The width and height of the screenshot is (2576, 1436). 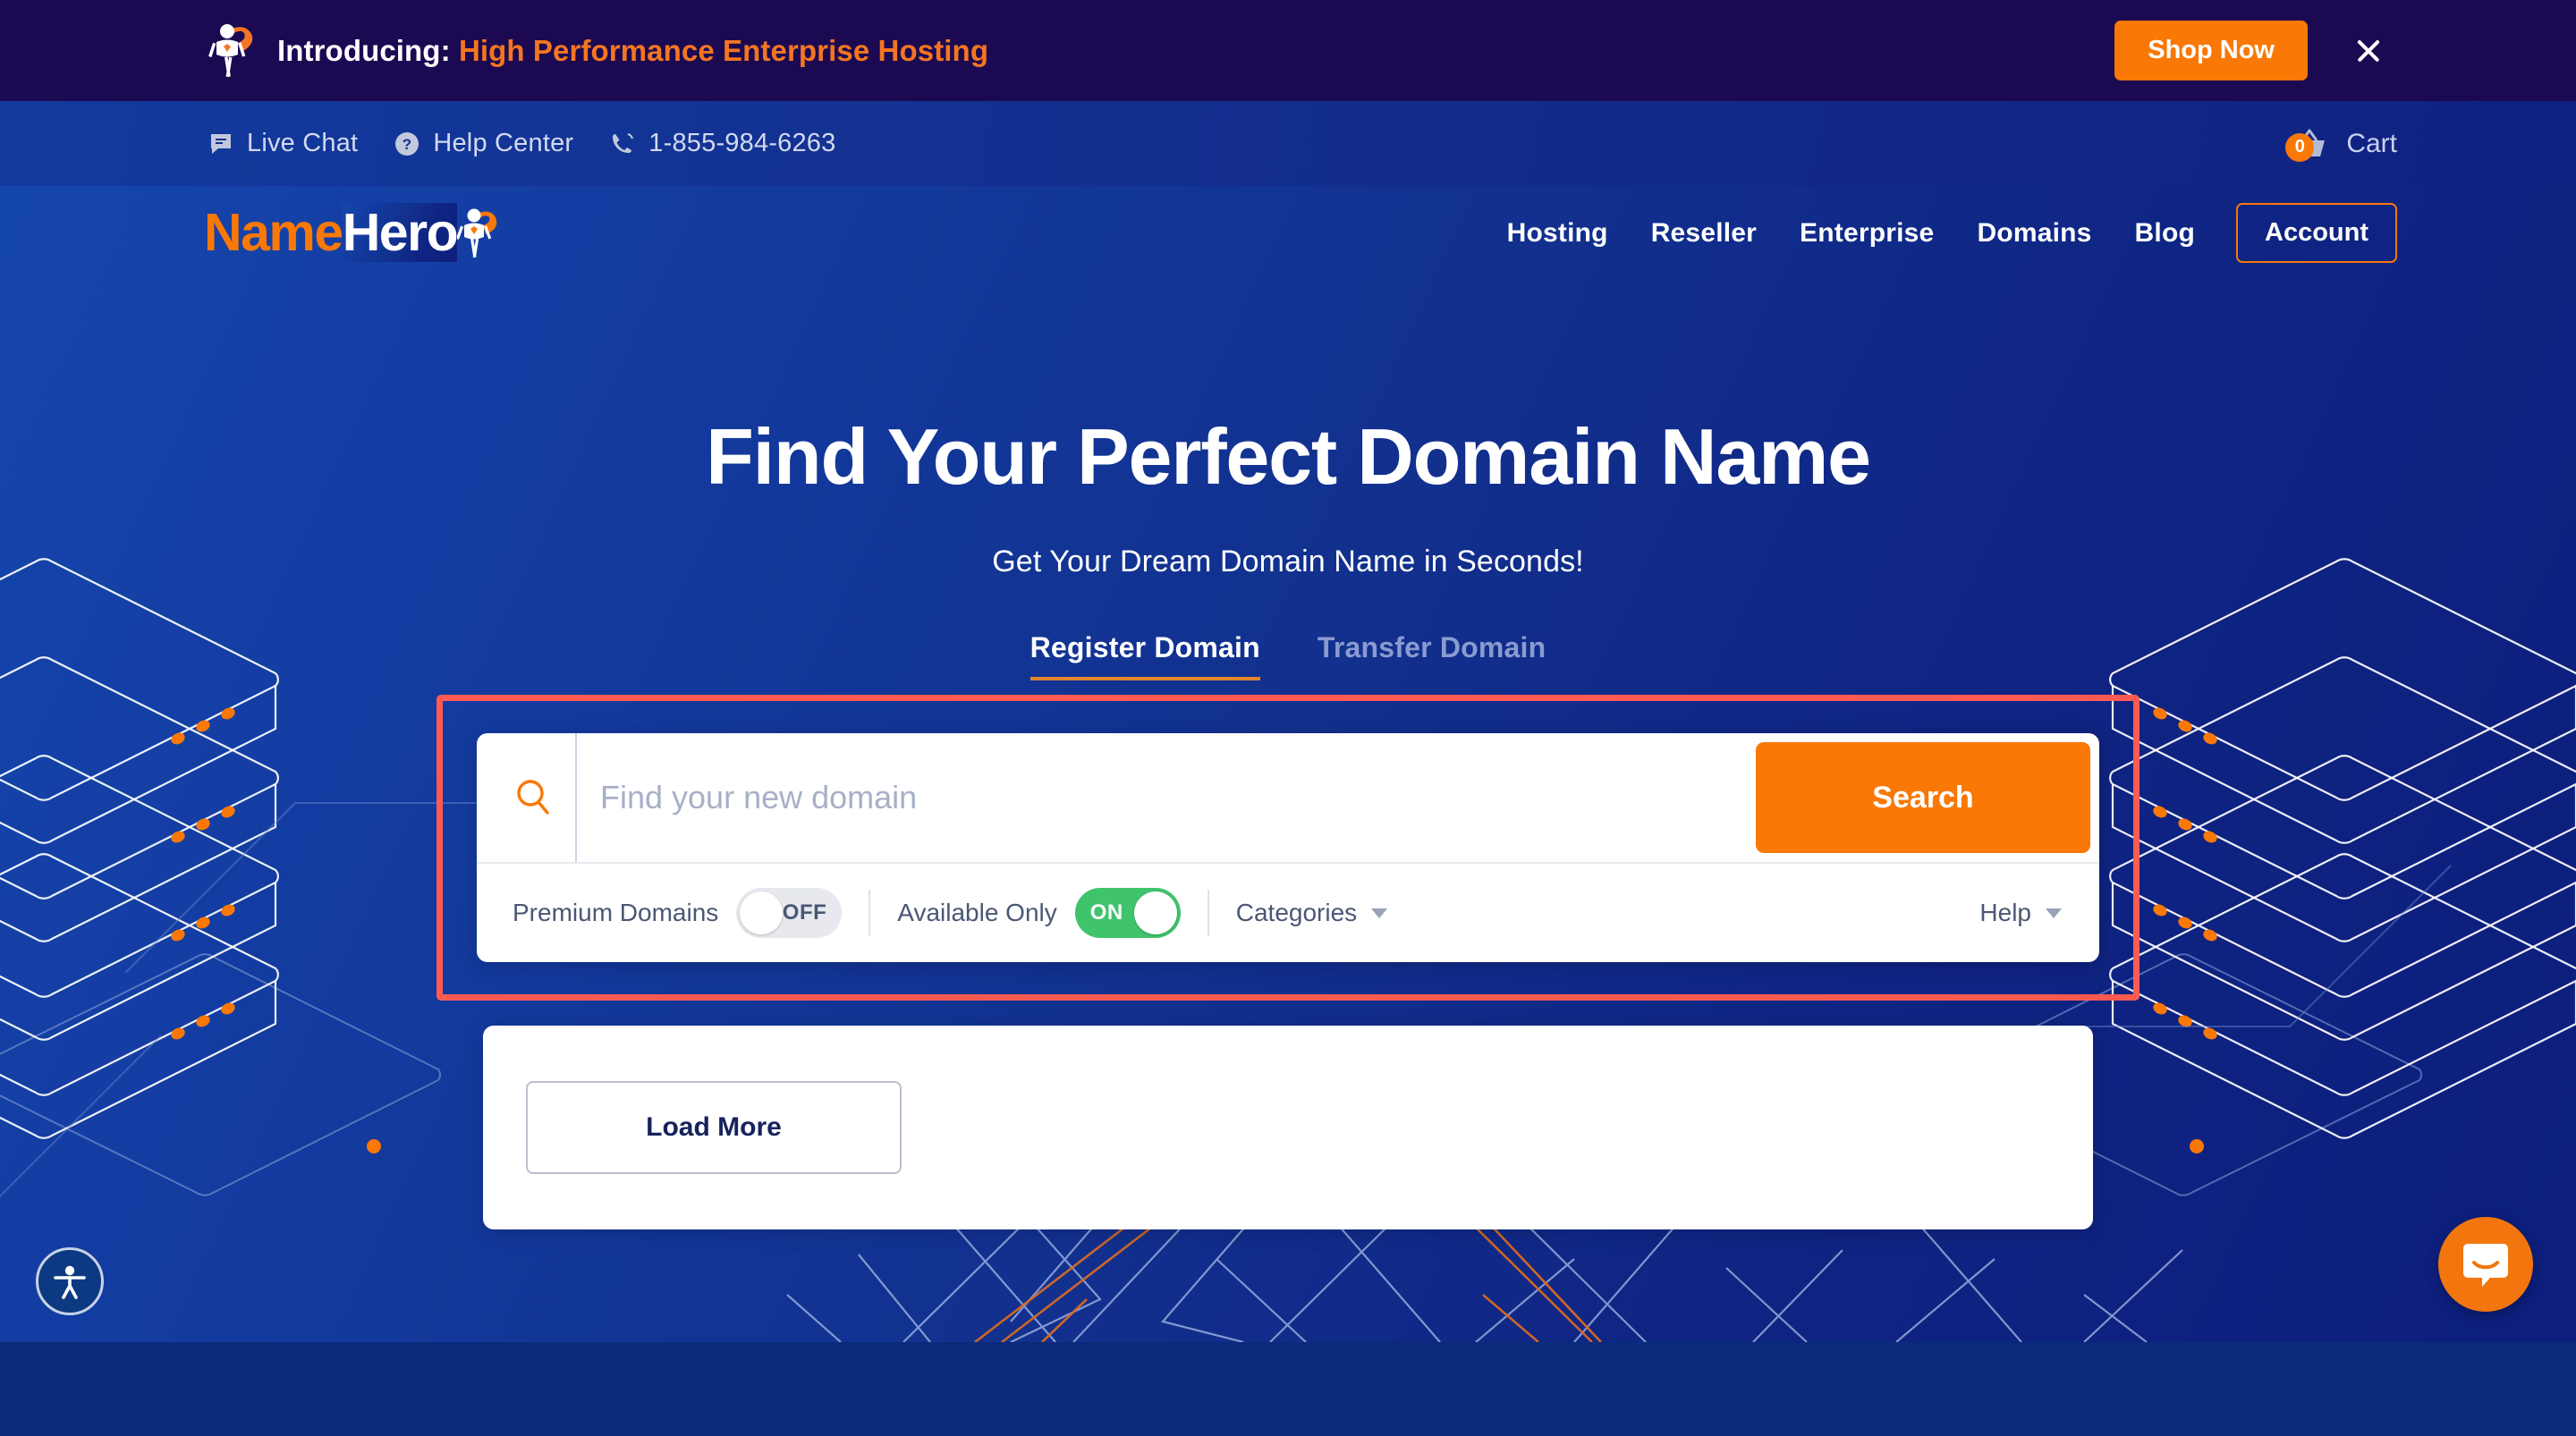 I want to click on available-only-label: Available Only, so click(x=977, y=913).